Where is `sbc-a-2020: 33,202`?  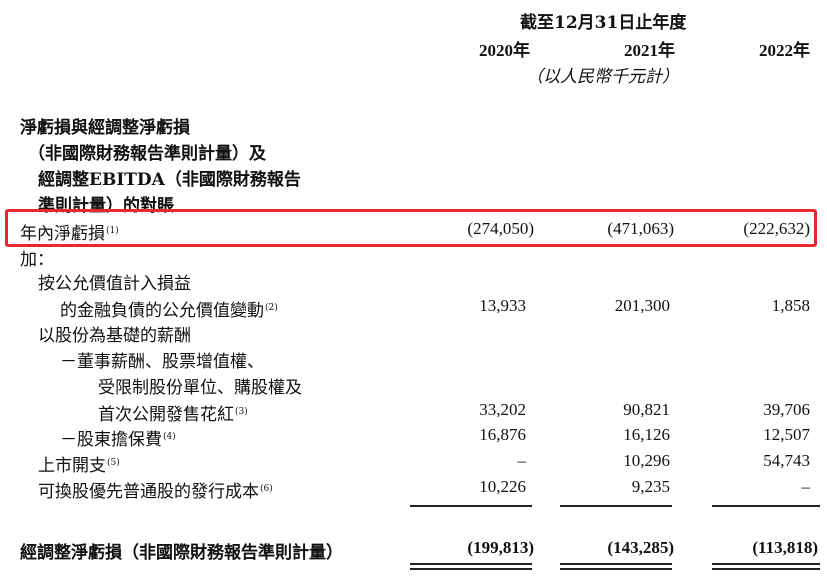 sbc-a-2020: 33,202 is located at coordinates (502, 409).